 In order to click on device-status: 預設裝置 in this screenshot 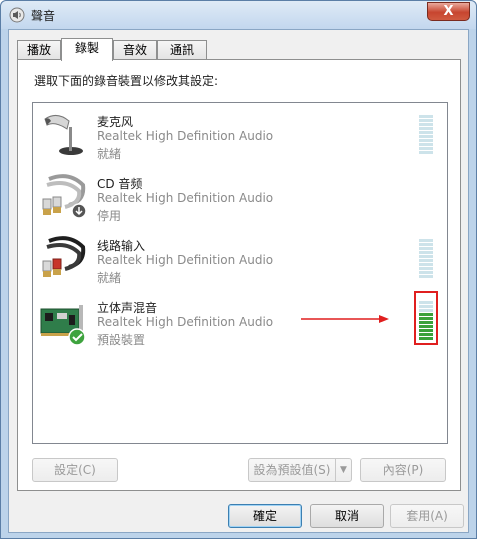, I will do `click(121, 340)`.